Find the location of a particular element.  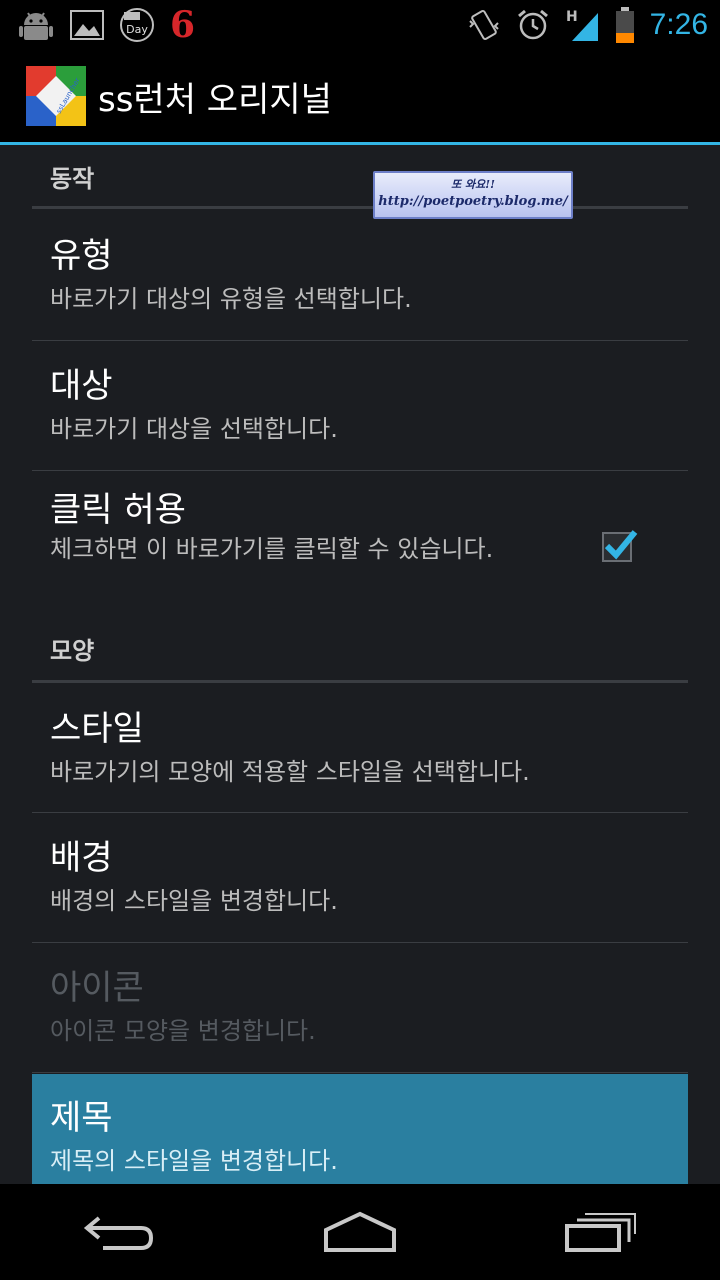

app-title: ss런처 오리지널 is located at coordinates (215, 99).